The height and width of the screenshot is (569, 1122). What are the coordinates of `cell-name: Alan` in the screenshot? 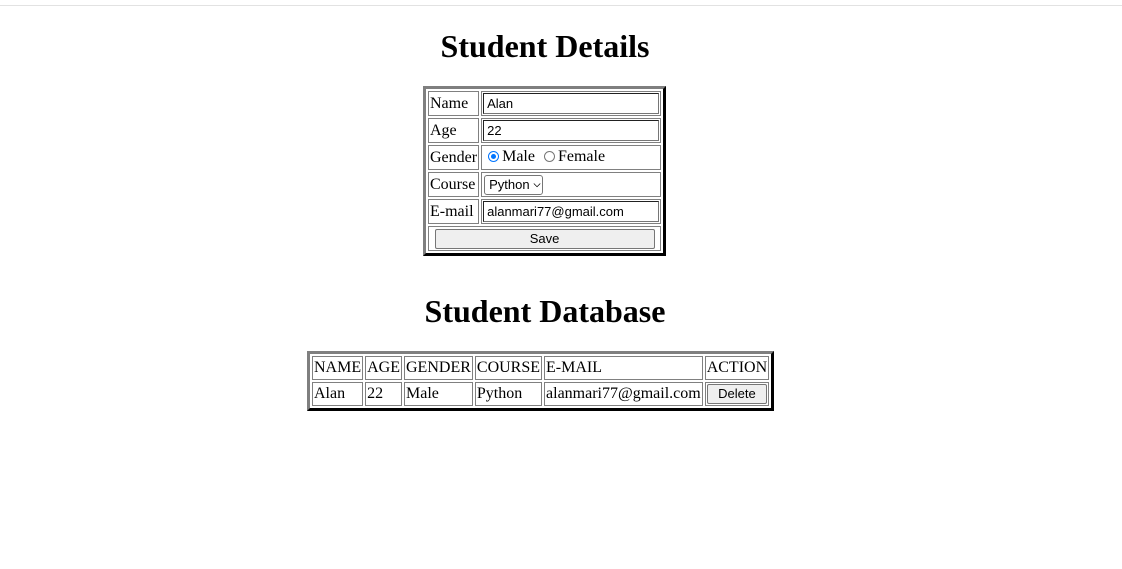 It's located at (338, 394).